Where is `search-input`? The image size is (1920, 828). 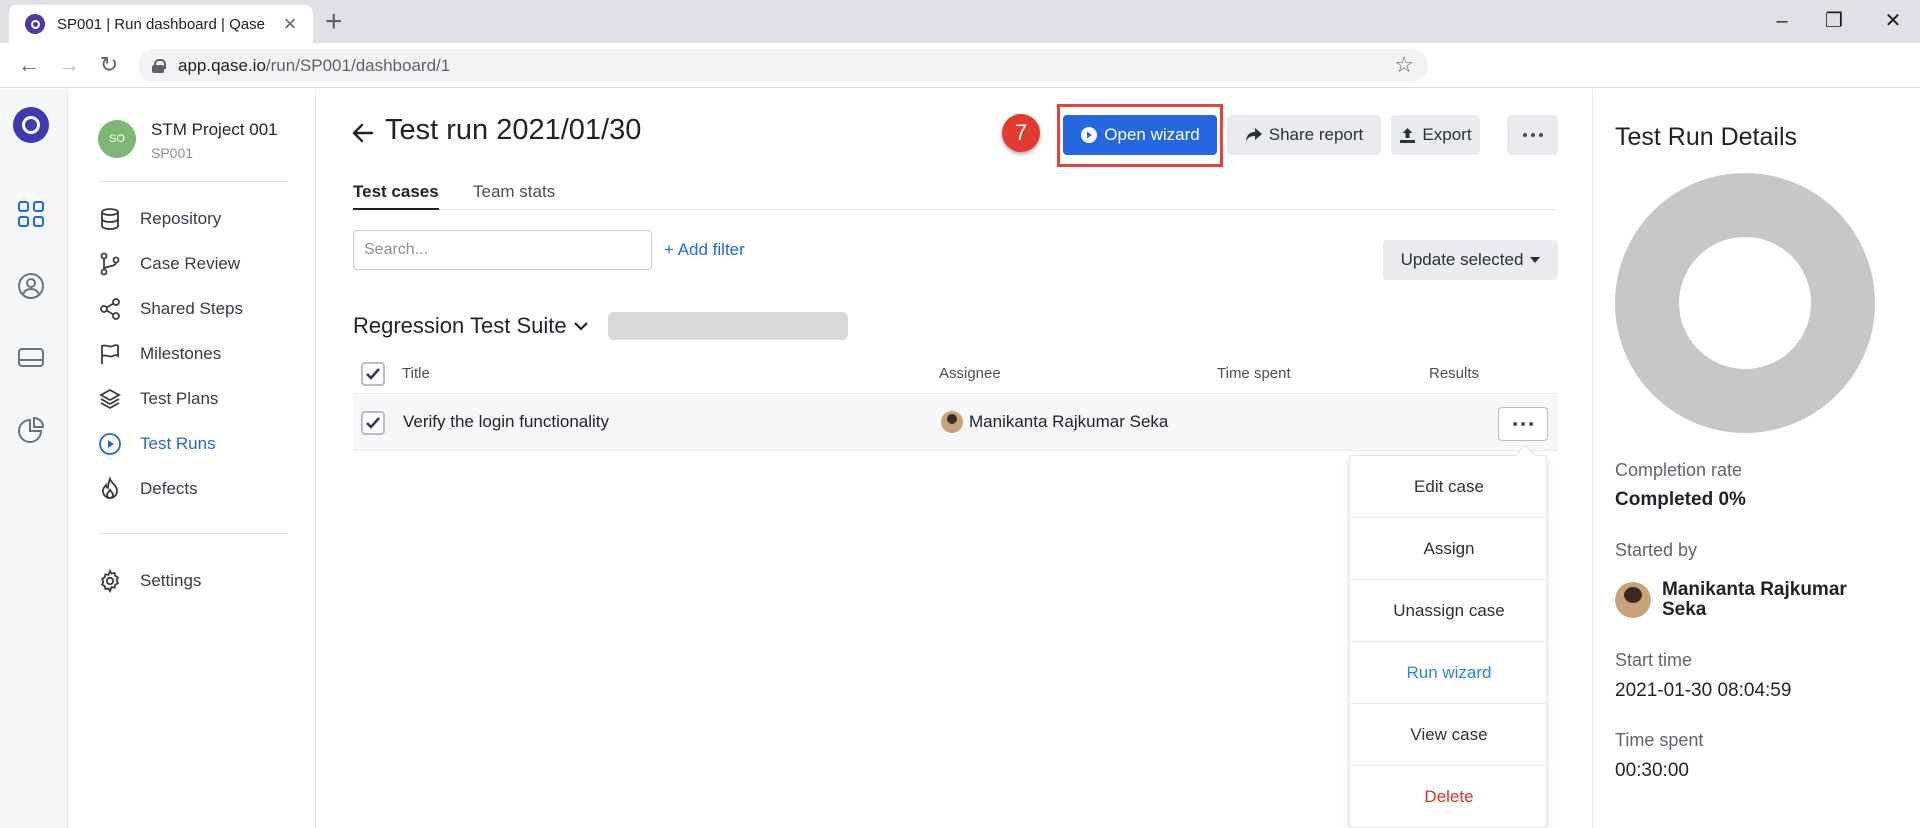
search-input is located at coordinates (502, 250).